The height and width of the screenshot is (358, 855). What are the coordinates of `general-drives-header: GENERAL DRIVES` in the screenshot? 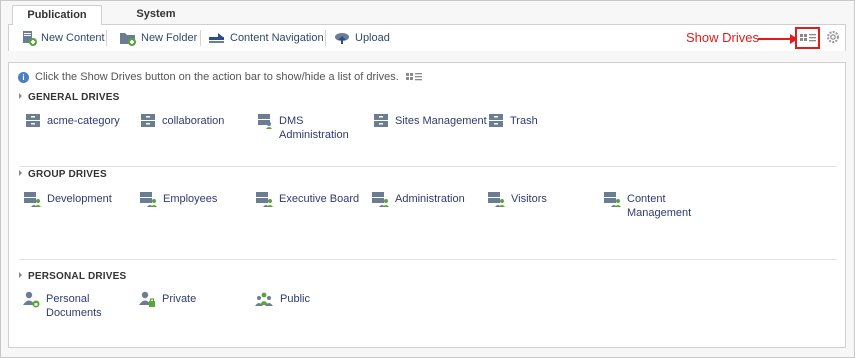 It's located at (69, 97).